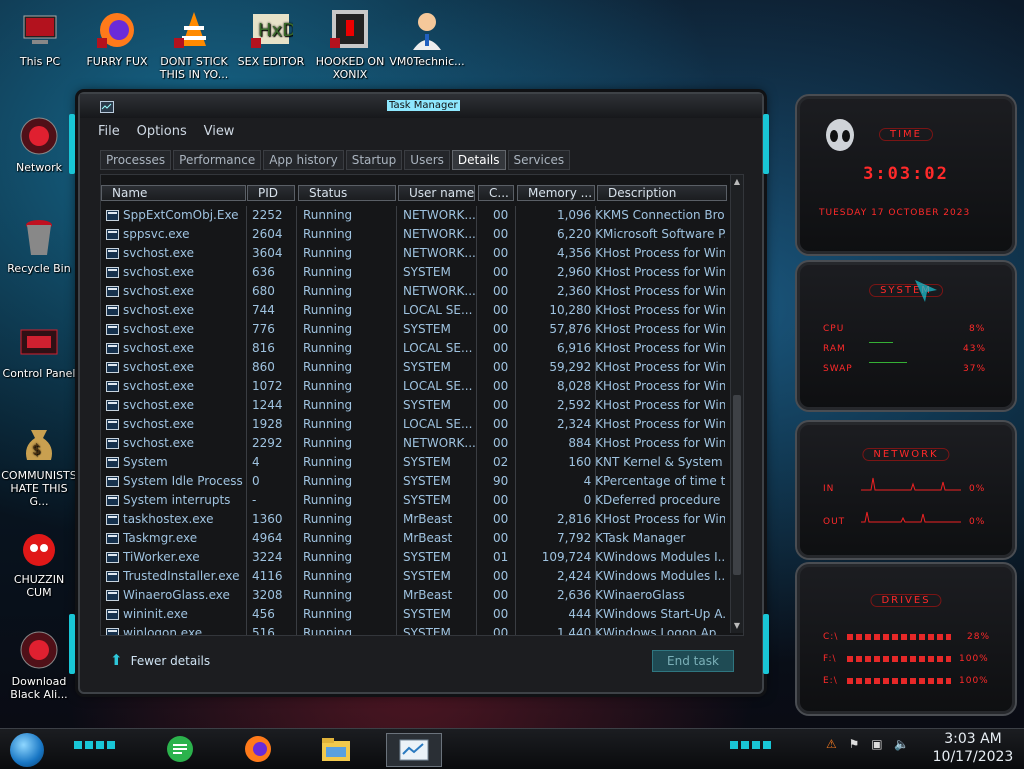 This screenshot has width=1024, height=769. What do you see at coordinates (579, 519) in the screenshot?
I see `process-memory: 2,816 K` at bounding box center [579, 519].